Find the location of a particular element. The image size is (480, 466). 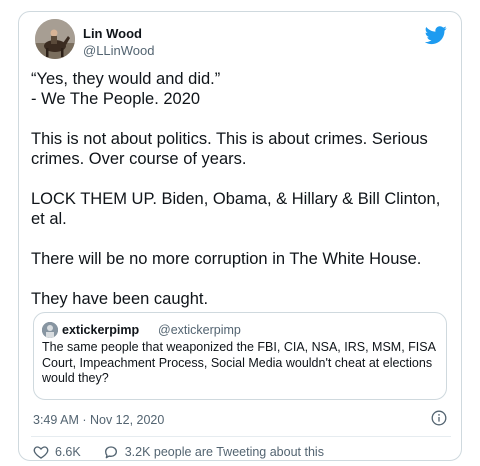

quoted-author-name: extickerpimp is located at coordinates (101, 330).